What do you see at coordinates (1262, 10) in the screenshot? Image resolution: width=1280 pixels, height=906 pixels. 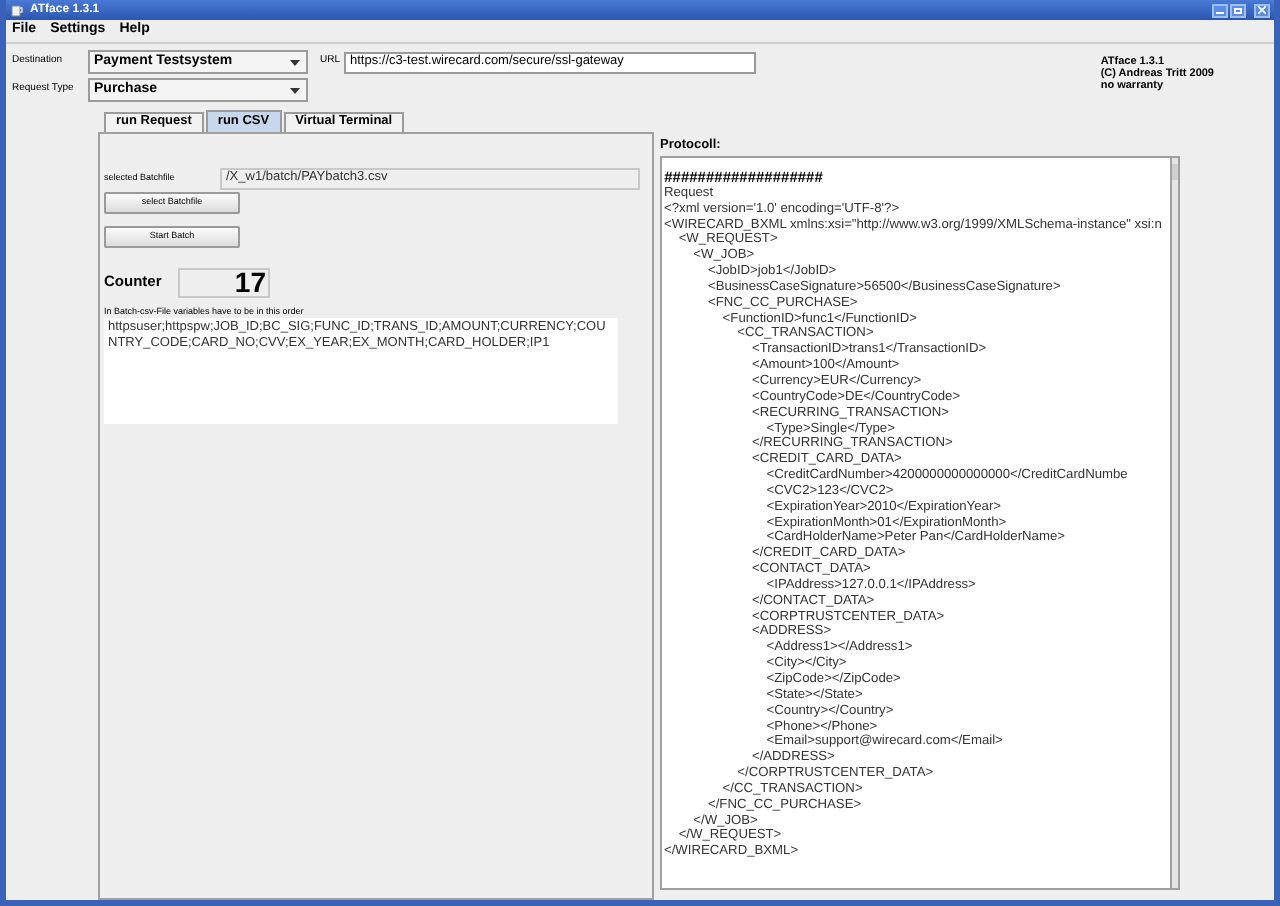 I see `close-button` at bounding box center [1262, 10].